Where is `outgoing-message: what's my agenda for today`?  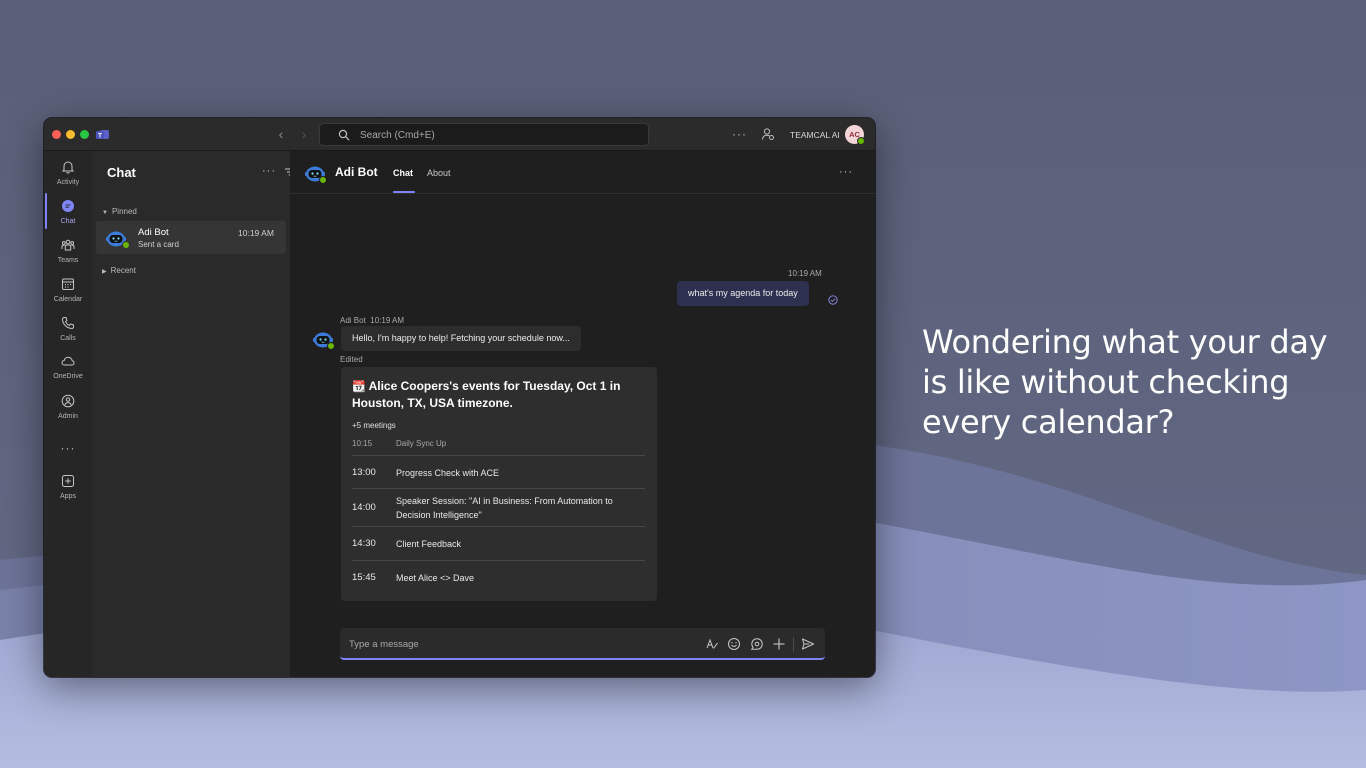 outgoing-message: what's my agenda for today is located at coordinates (743, 293).